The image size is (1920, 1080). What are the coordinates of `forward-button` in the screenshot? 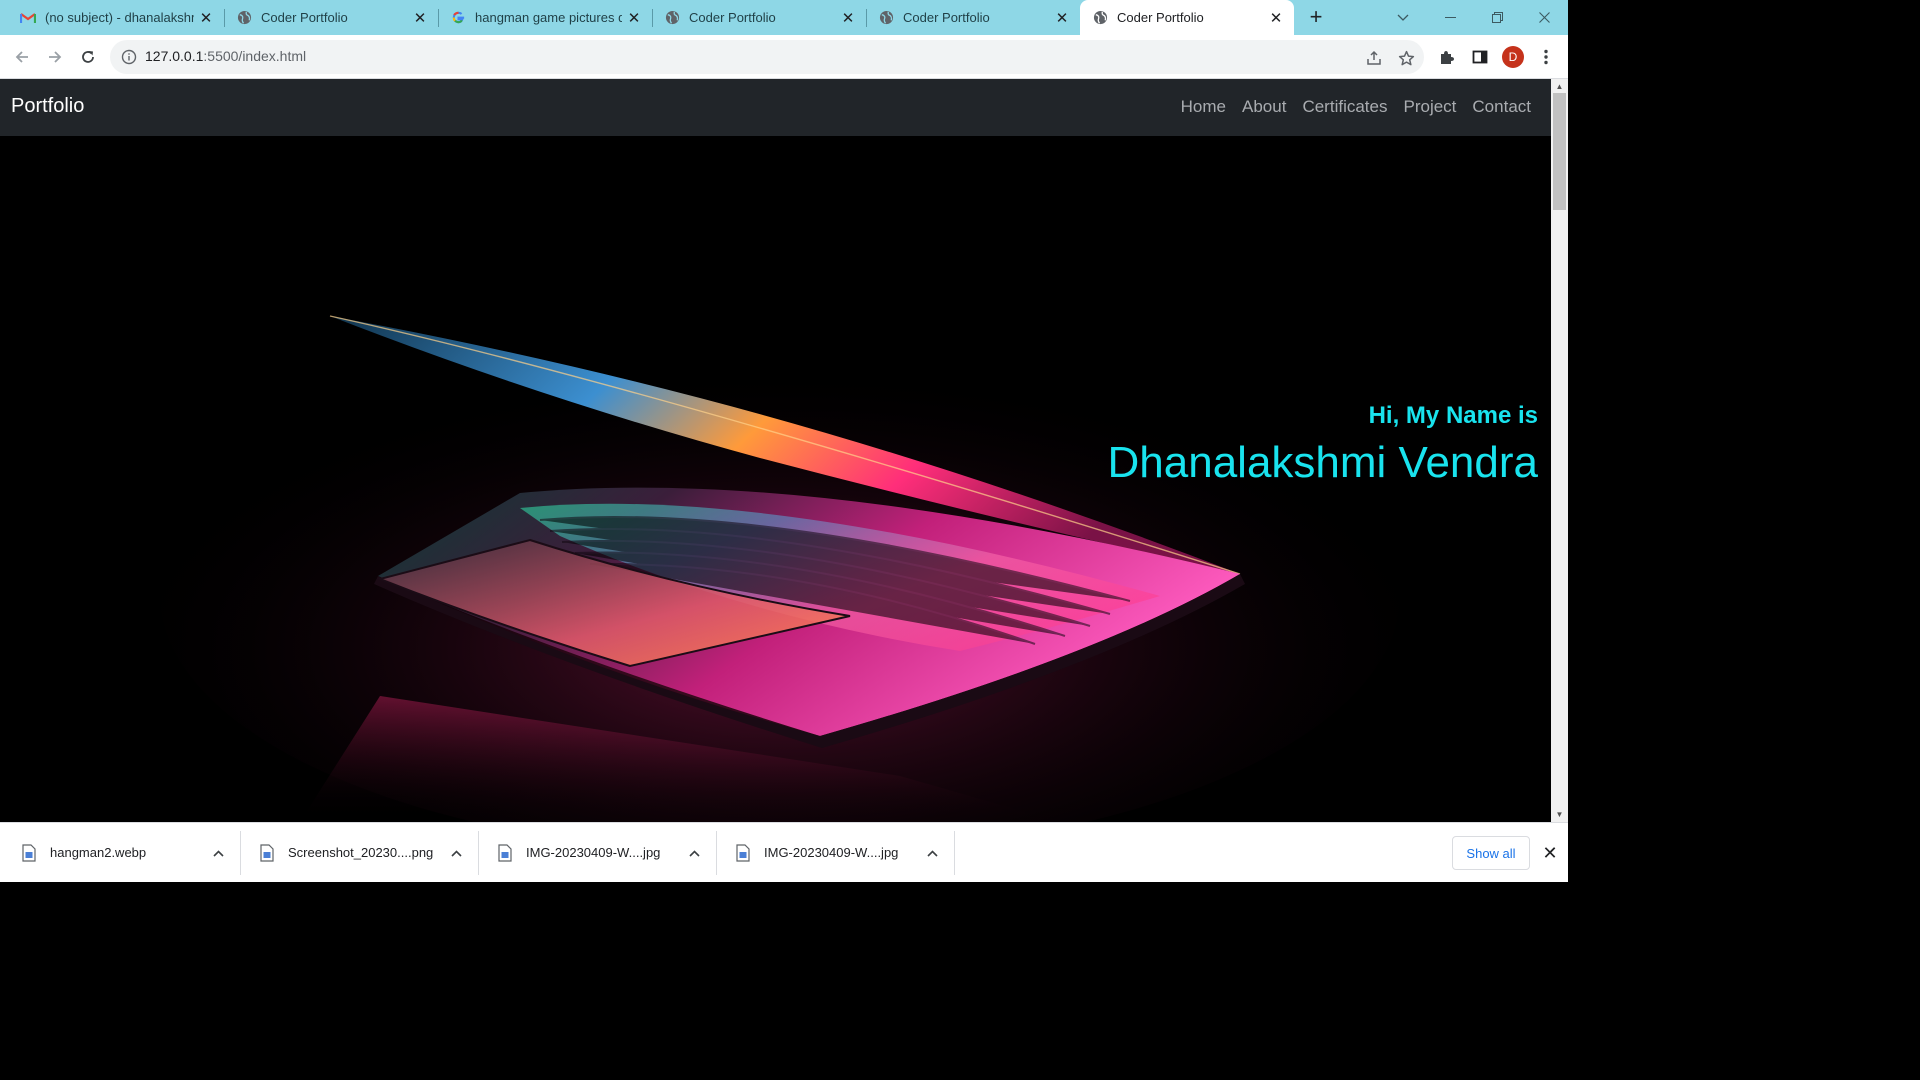 It's located at (55, 57).